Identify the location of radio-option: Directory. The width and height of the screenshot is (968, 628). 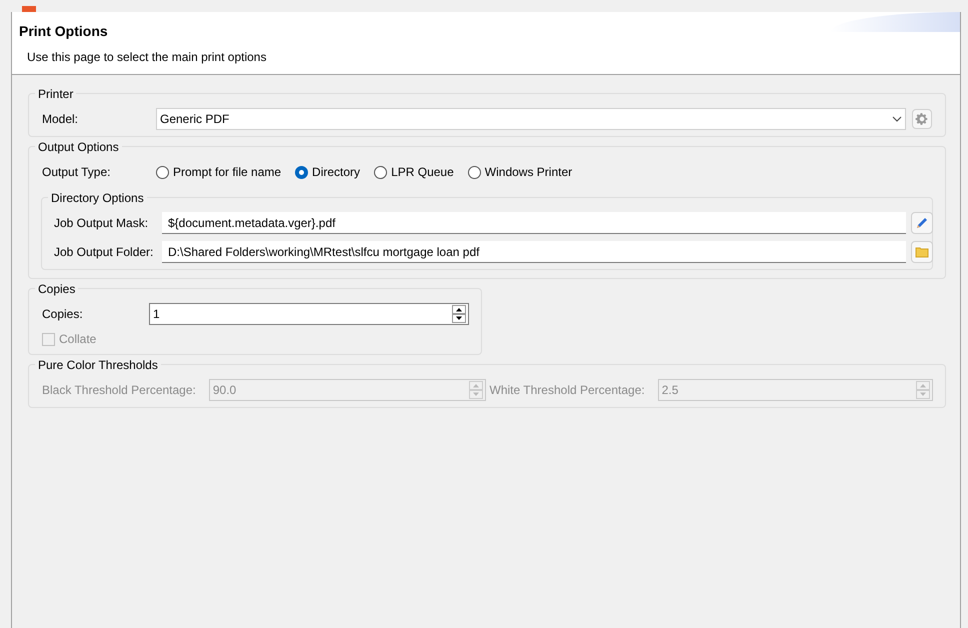
(327, 172).